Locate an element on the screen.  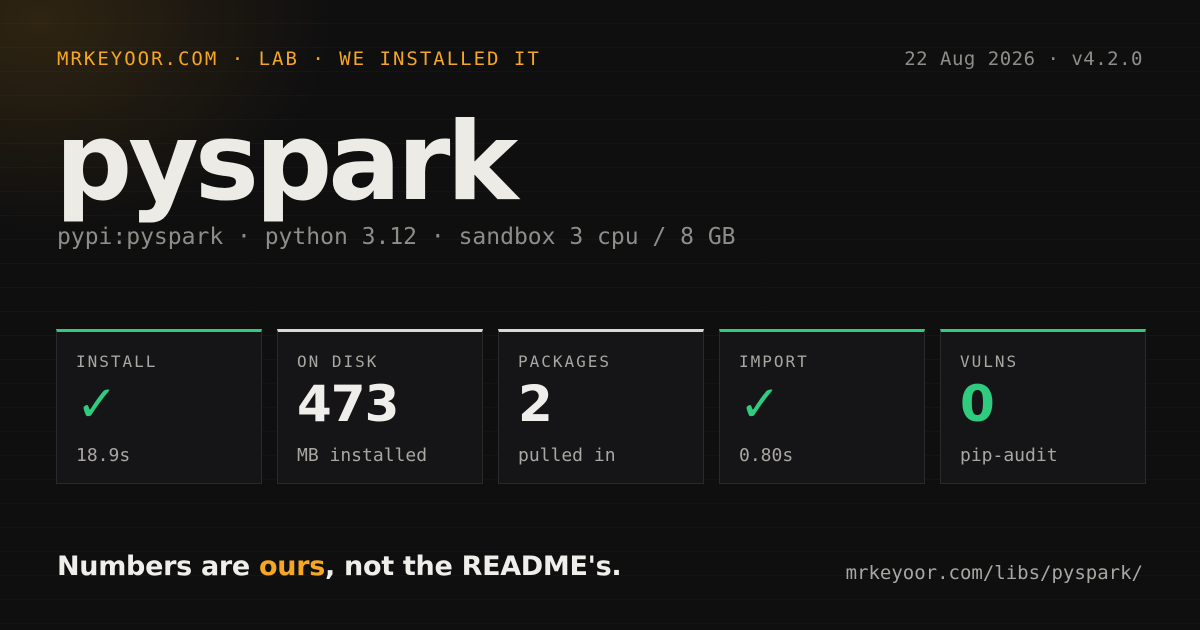
card-label: VULNS is located at coordinates (989, 361).